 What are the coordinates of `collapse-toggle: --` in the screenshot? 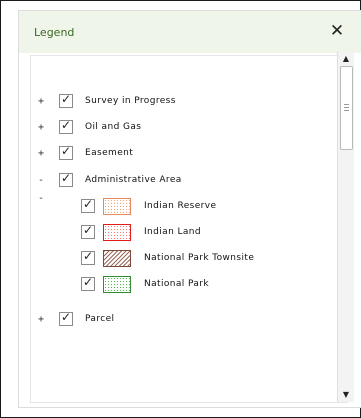 It's located at (41, 188).